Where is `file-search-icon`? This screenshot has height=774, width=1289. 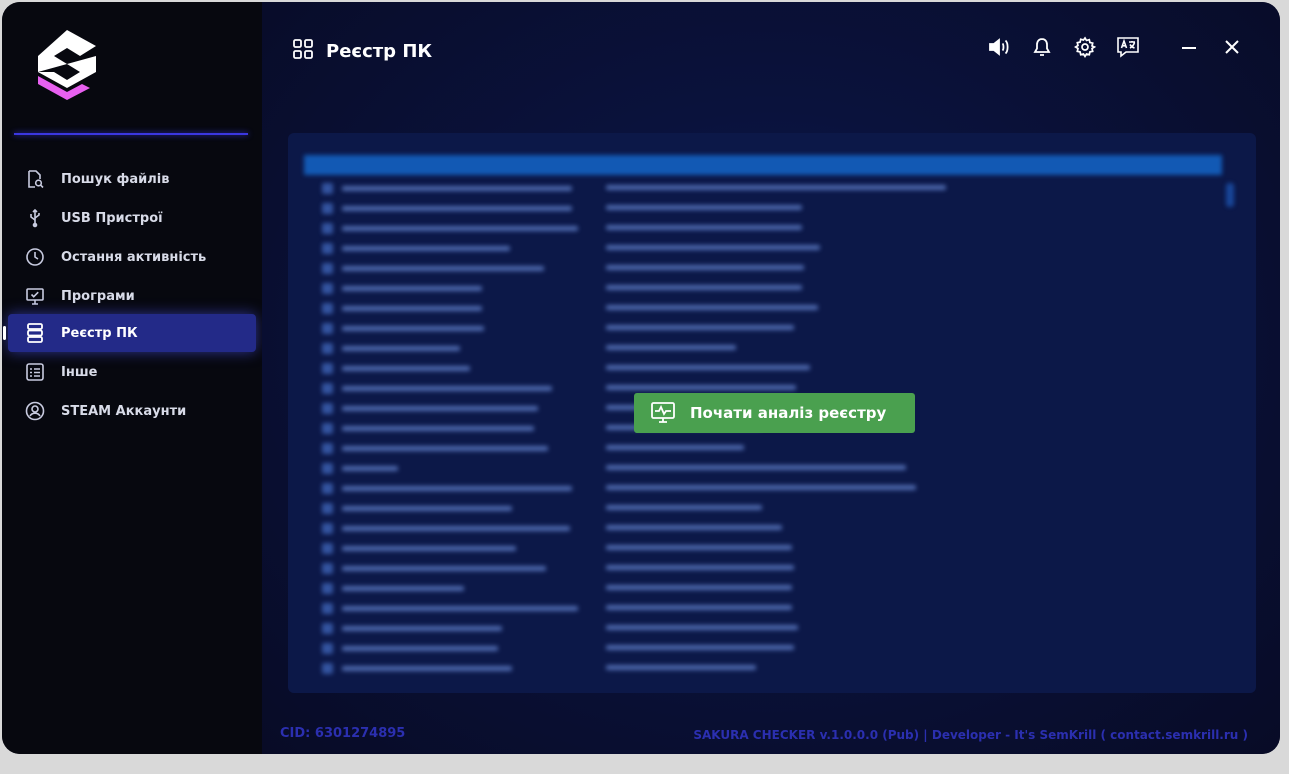 file-search-icon is located at coordinates (35, 179).